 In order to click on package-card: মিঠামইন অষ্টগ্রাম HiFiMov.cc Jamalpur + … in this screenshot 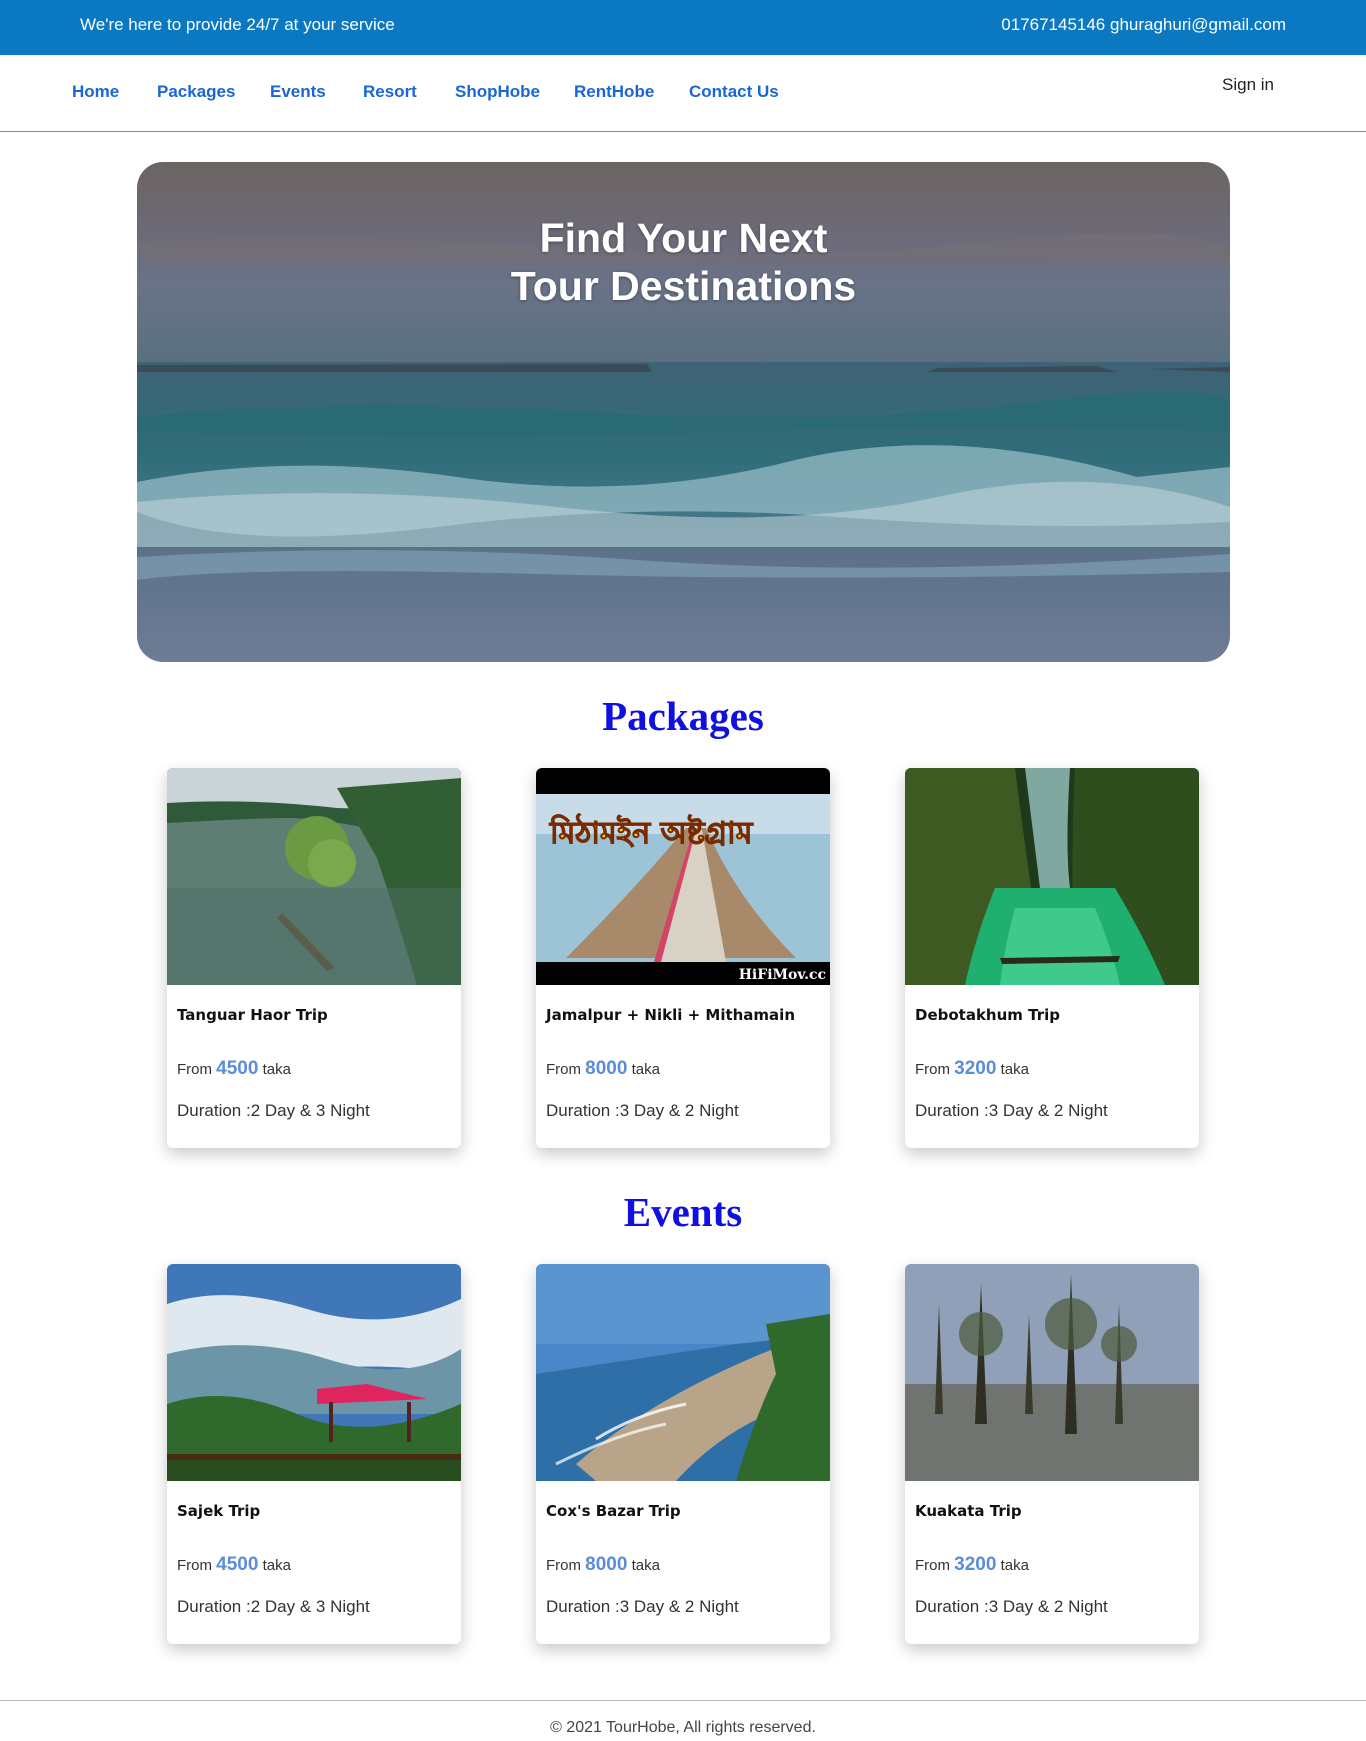, I will do `click(683, 958)`.